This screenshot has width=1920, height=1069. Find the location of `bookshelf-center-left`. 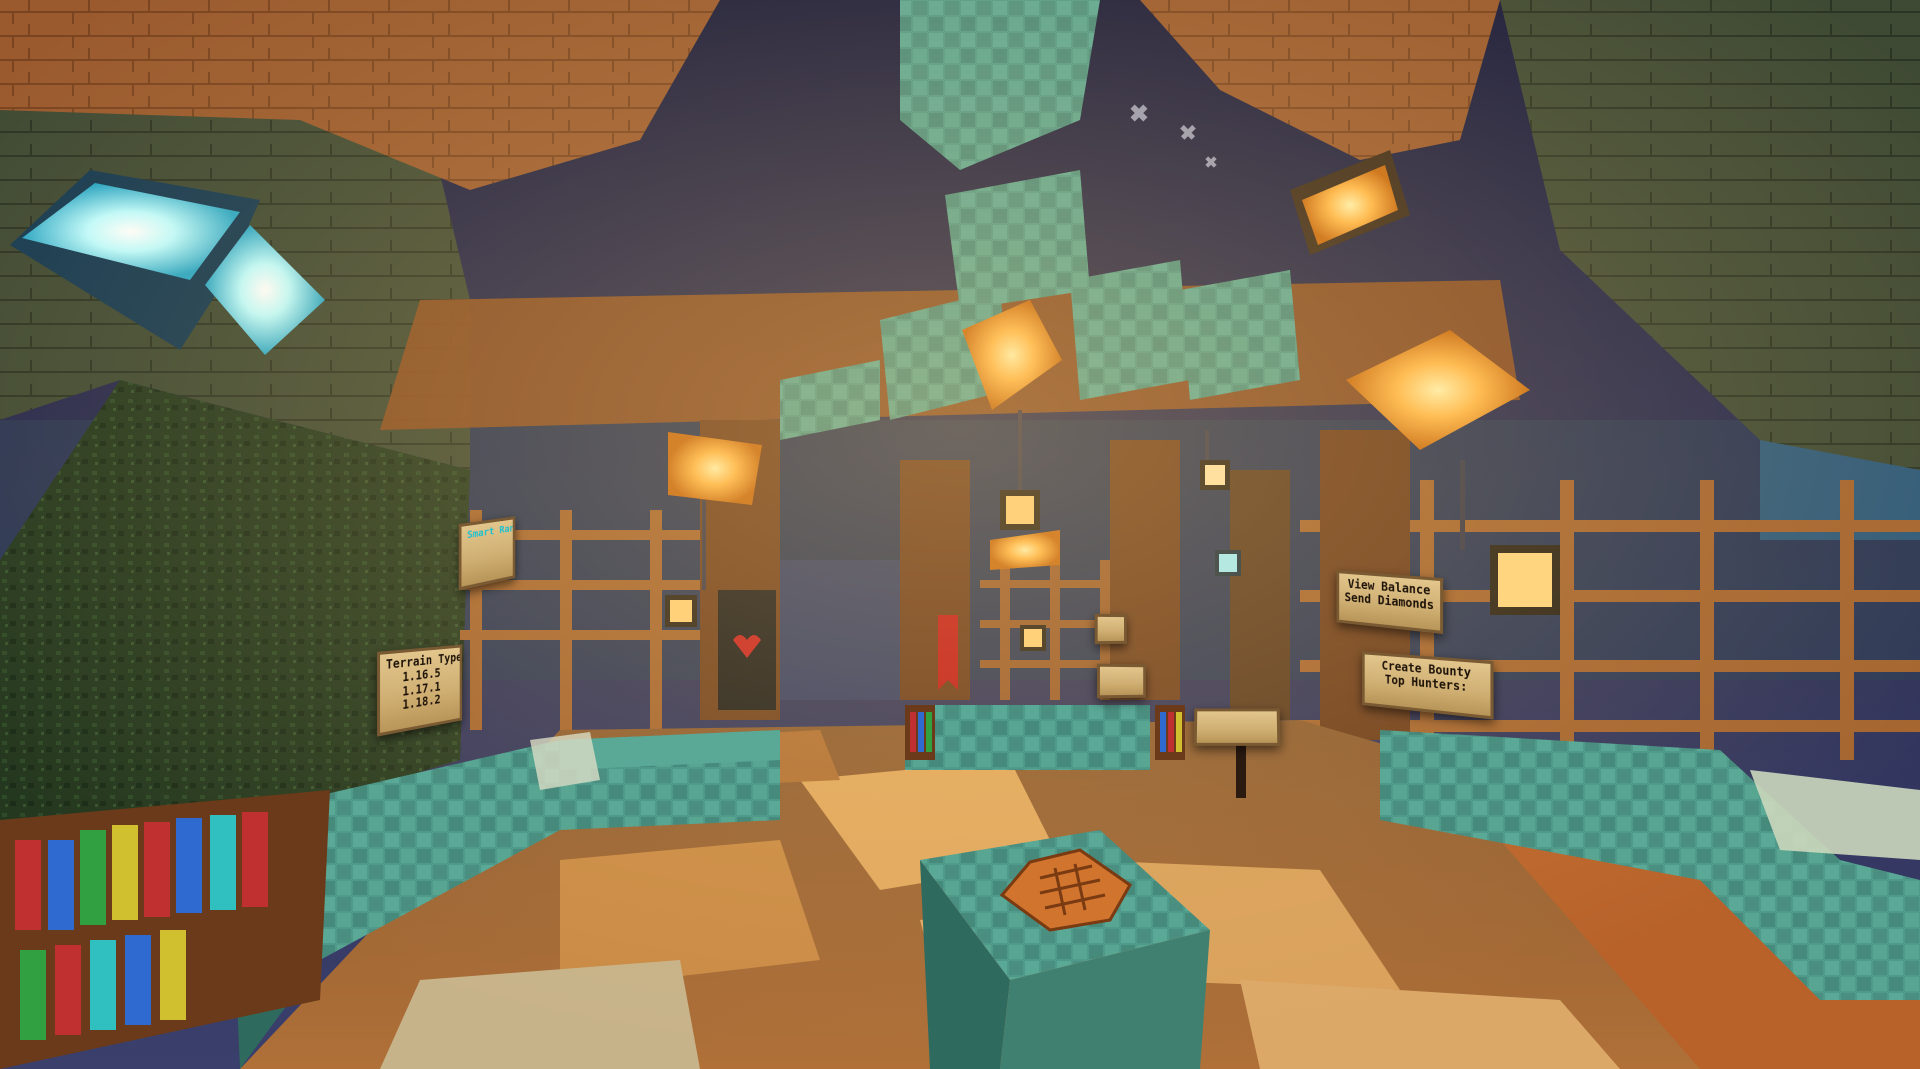

bookshelf-center-left is located at coordinates (920, 732).